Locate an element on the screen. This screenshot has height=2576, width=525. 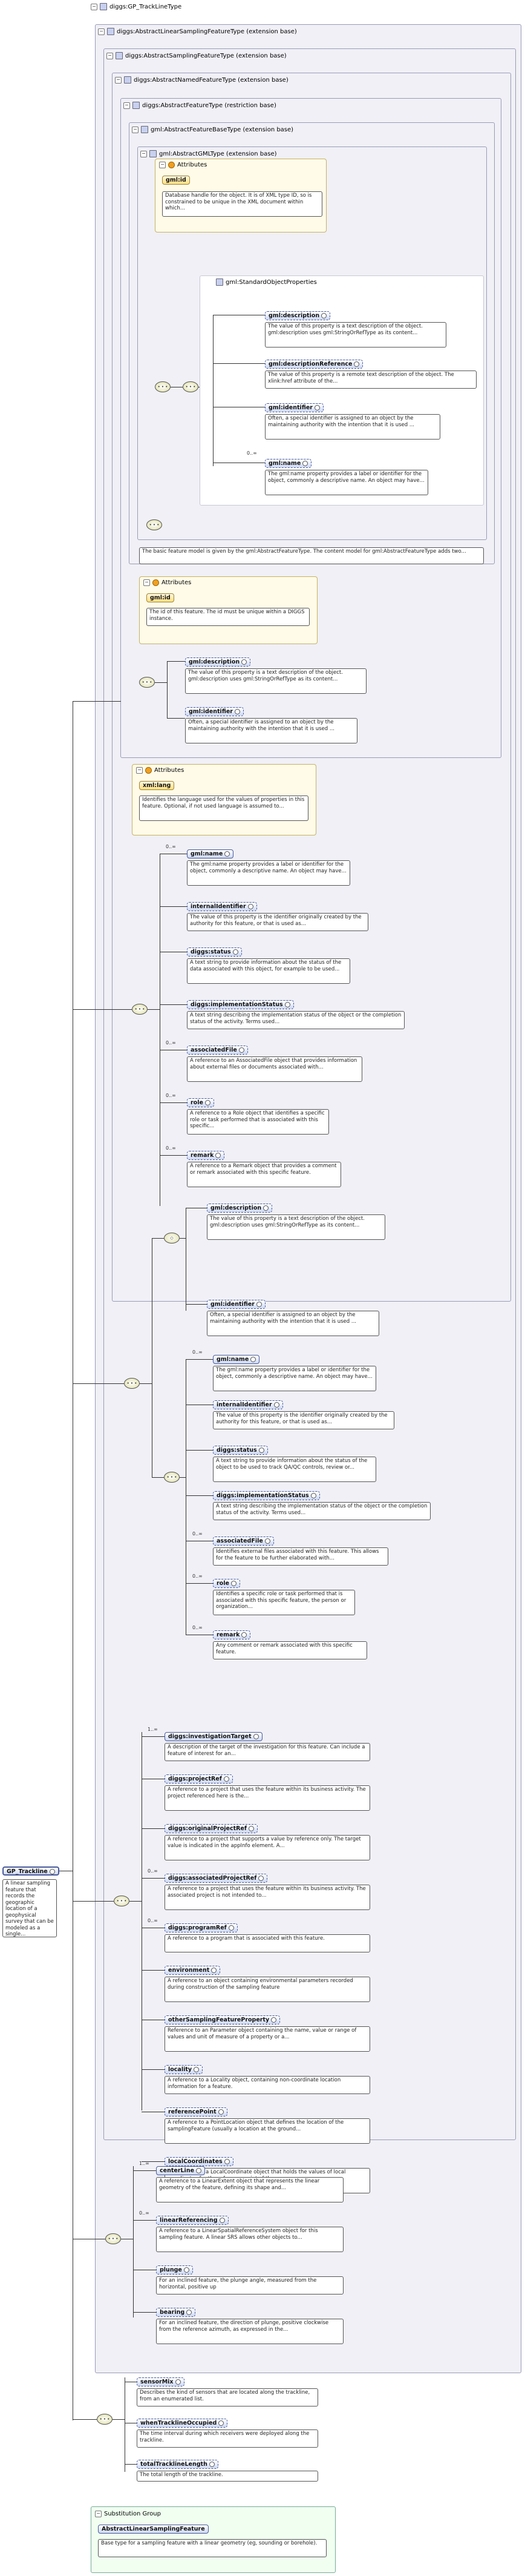
element-diggs-investigation-target: diggs:investigationTarget is located at coordinates (213, 1736).